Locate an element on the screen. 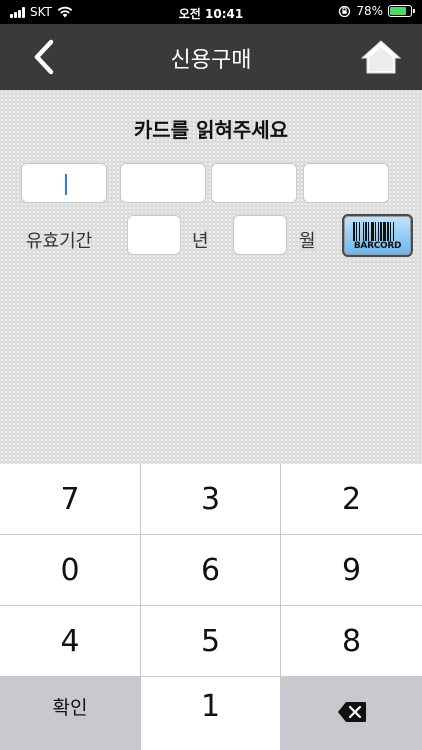 The image size is (422, 750). expiry-month-field is located at coordinates (260, 235).